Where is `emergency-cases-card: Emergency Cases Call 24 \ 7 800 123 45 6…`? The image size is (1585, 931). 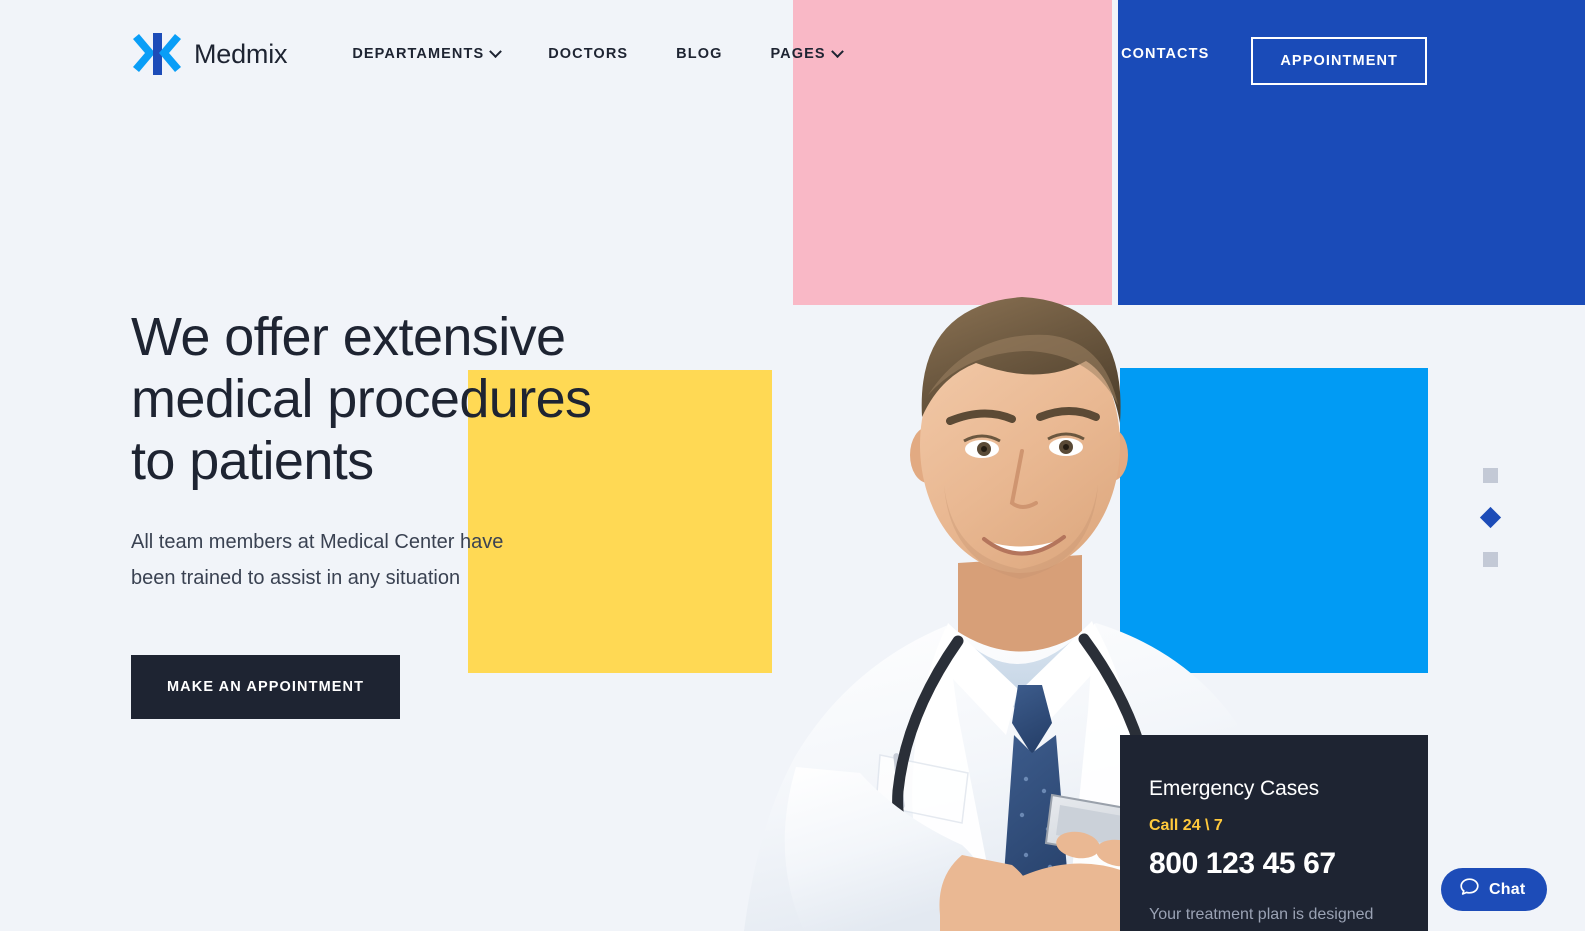 emergency-cases-card: Emergency Cases Call 24 \ 7 800 123 45 6… is located at coordinates (1274, 833).